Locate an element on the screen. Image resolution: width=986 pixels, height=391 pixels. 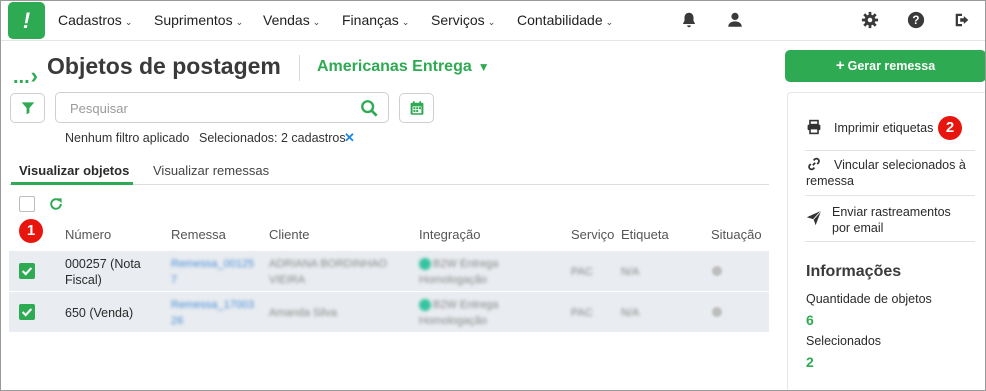
cell-numero: 650 (Venda) is located at coordinates (99, 313).